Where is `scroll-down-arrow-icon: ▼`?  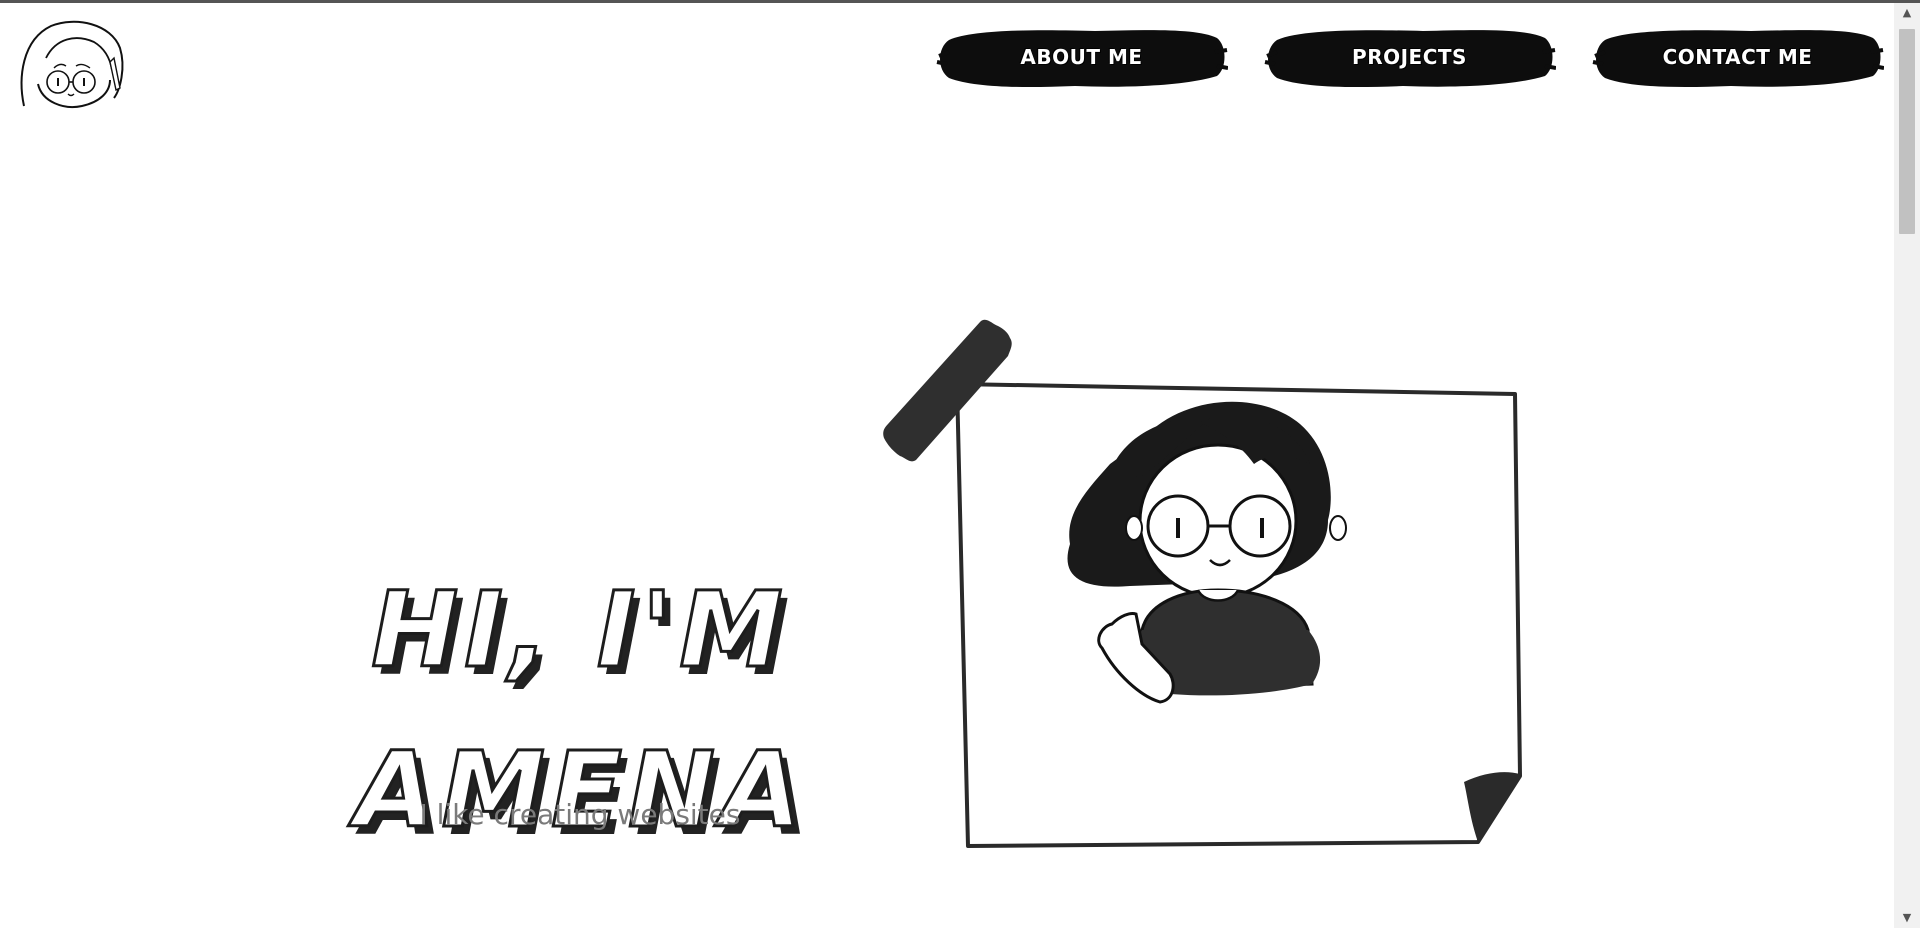 scroll-down-arrow-icon: ▼ is located at coordinates (1907, 918).